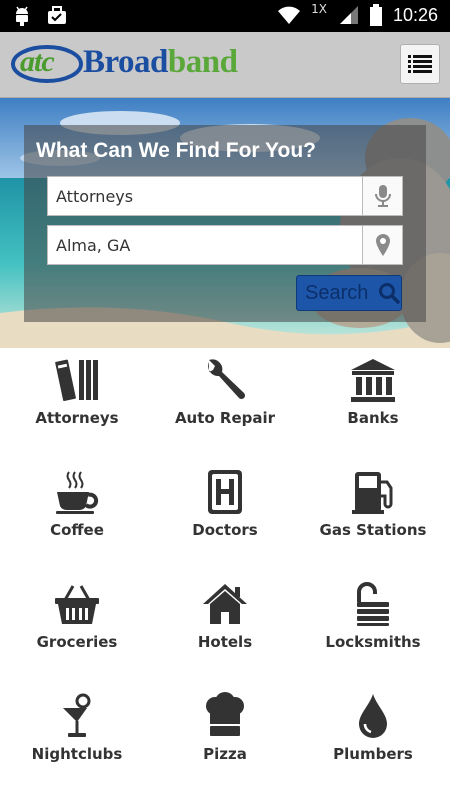  Describe the element at coordinates (225, 418) in the screenshot. I see `category-label: Auto Repair` at that location.